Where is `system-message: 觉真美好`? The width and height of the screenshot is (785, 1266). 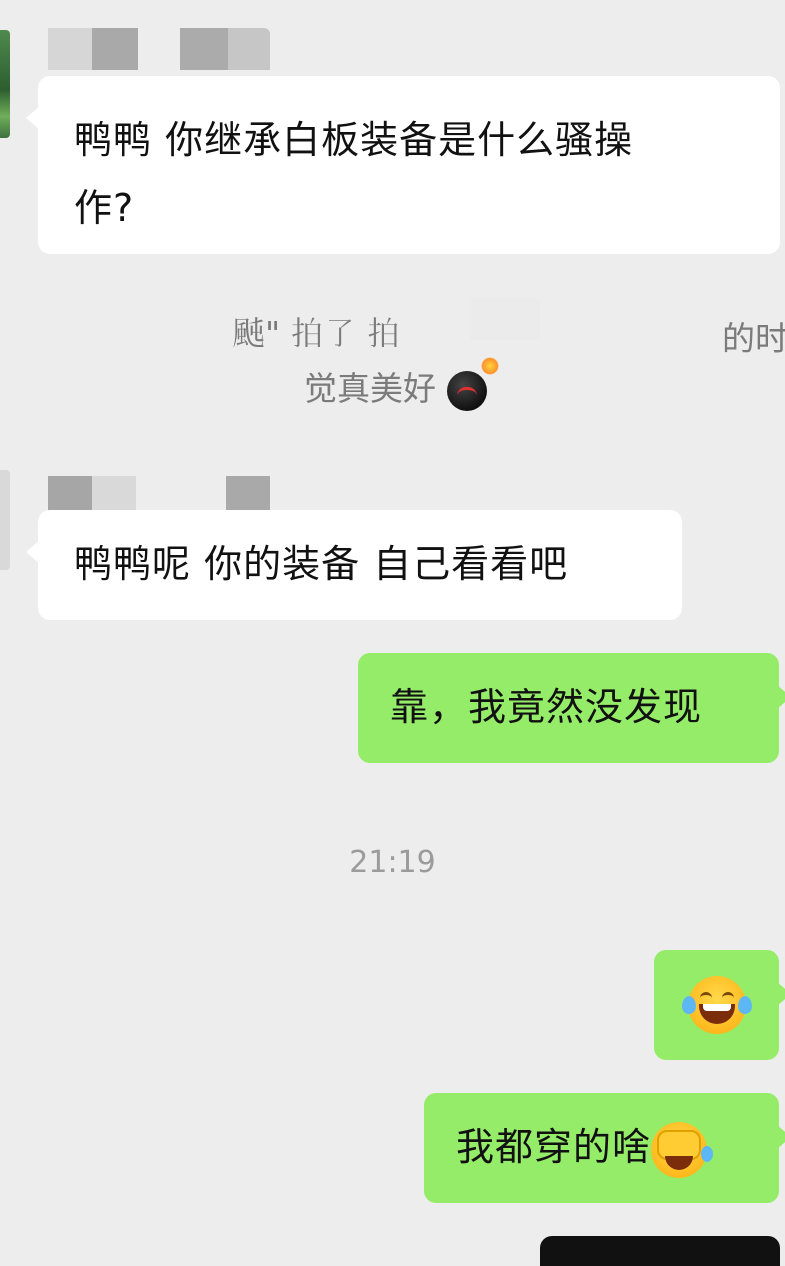
system-message: 觉真美好 is located at coordinates (401, 383).